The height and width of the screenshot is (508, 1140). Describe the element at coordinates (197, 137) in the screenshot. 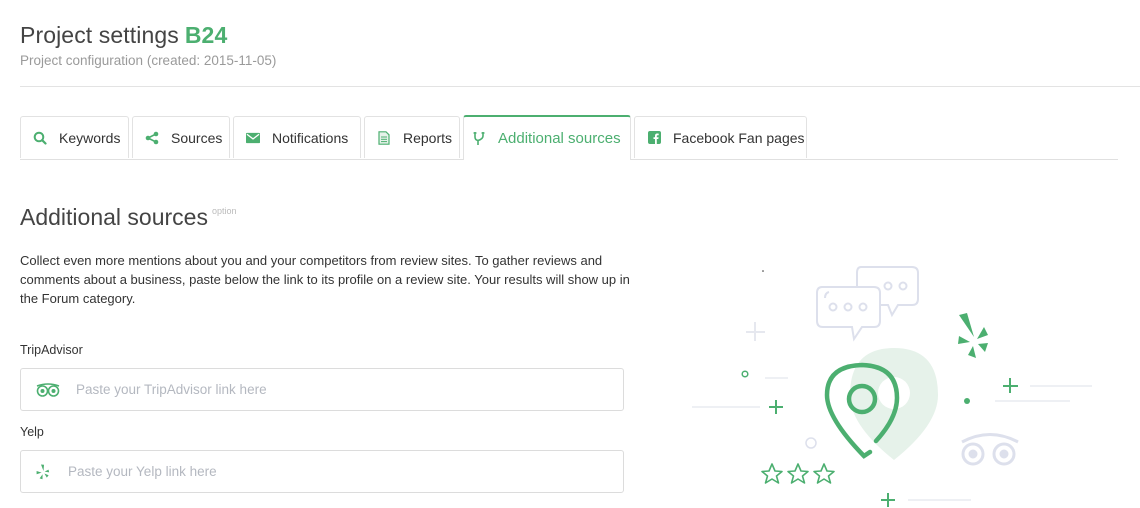

I see `tab-label: Sources` at that location.